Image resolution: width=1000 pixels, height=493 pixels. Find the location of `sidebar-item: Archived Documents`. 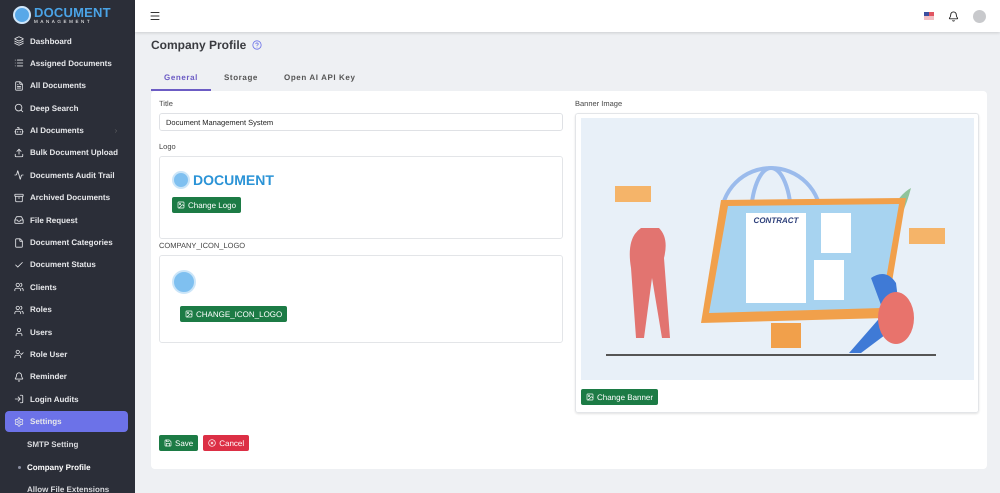

sidebar-item: Archived Documents is located at coordinates (66, 197).